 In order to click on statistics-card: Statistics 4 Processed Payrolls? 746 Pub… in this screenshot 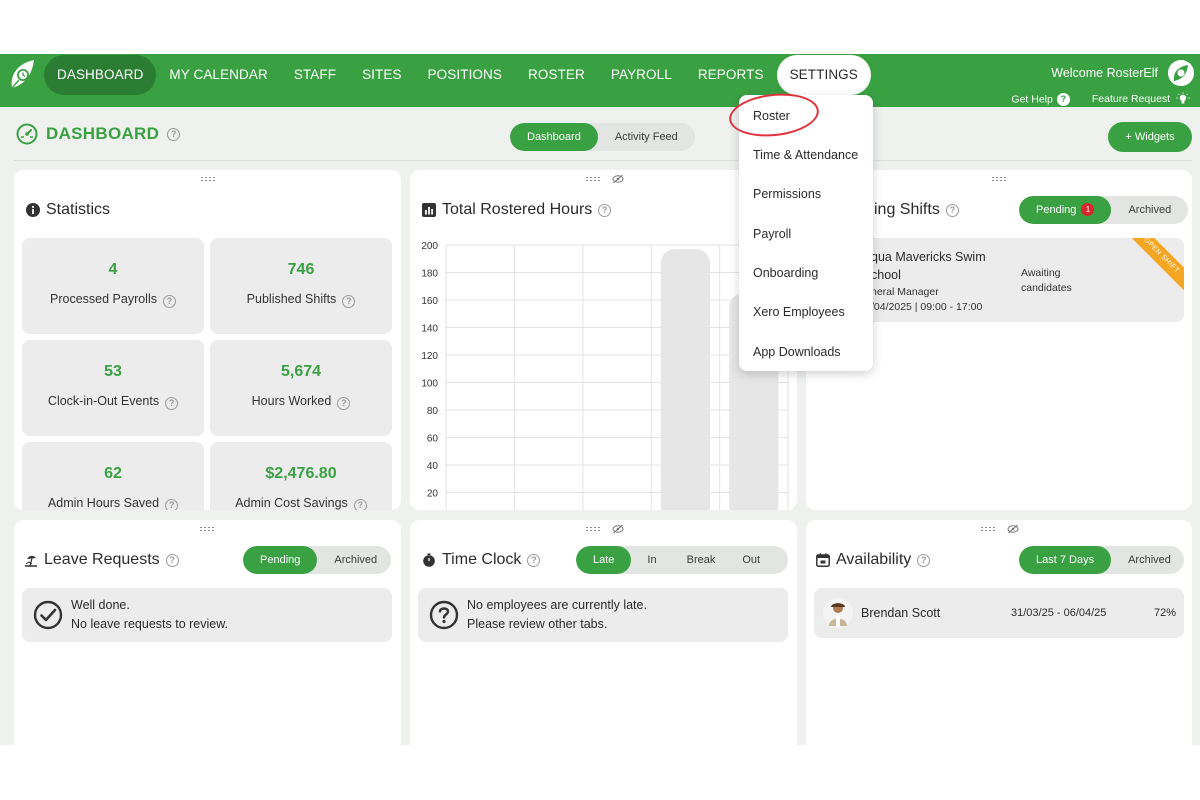, I will do `click(207, 340)`.